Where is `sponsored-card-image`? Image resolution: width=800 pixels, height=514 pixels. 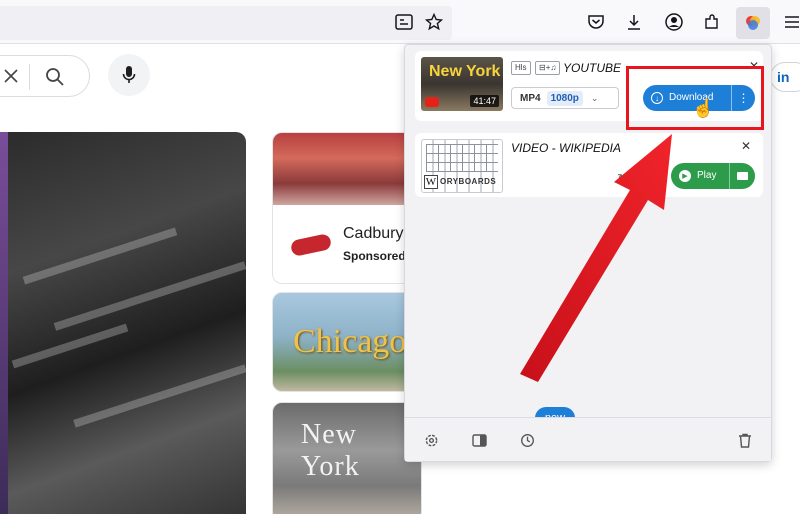
sponsored-card-image is located at coordinates (347, 169).